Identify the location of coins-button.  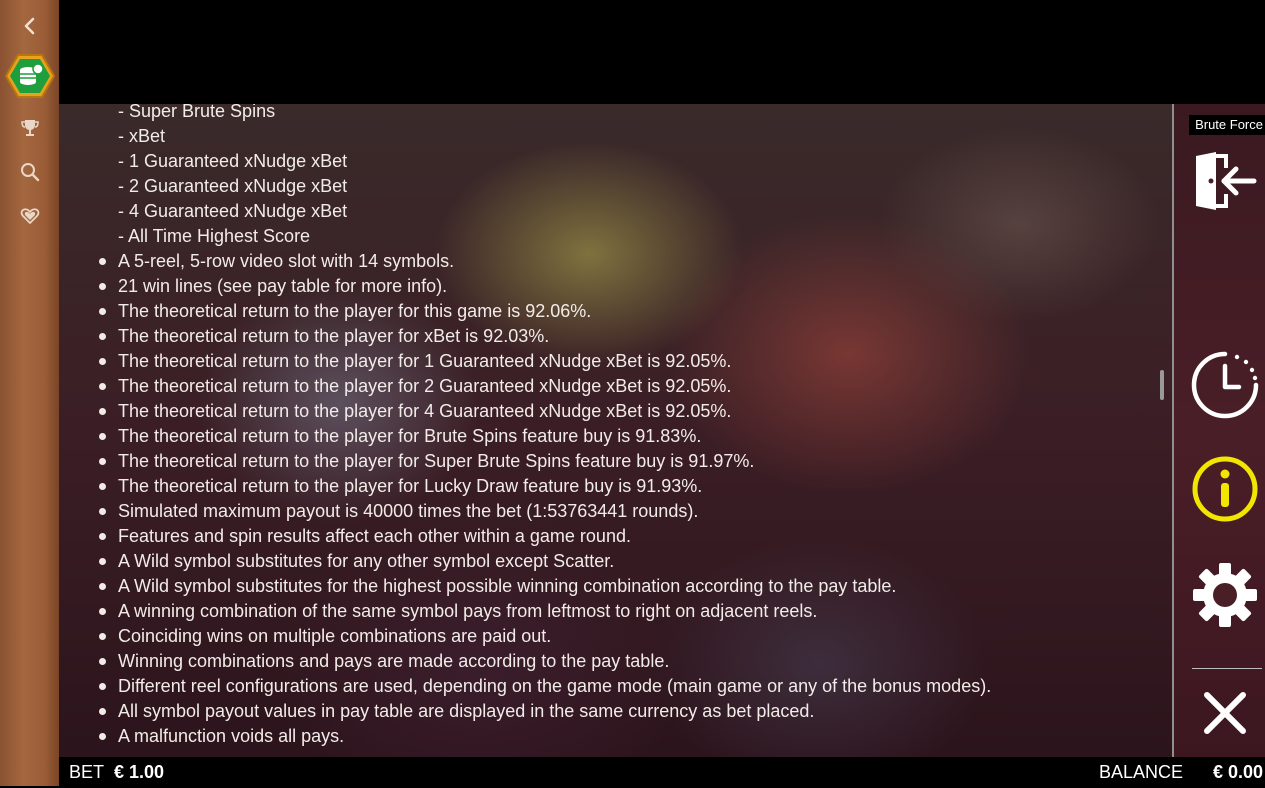
(29, 76).